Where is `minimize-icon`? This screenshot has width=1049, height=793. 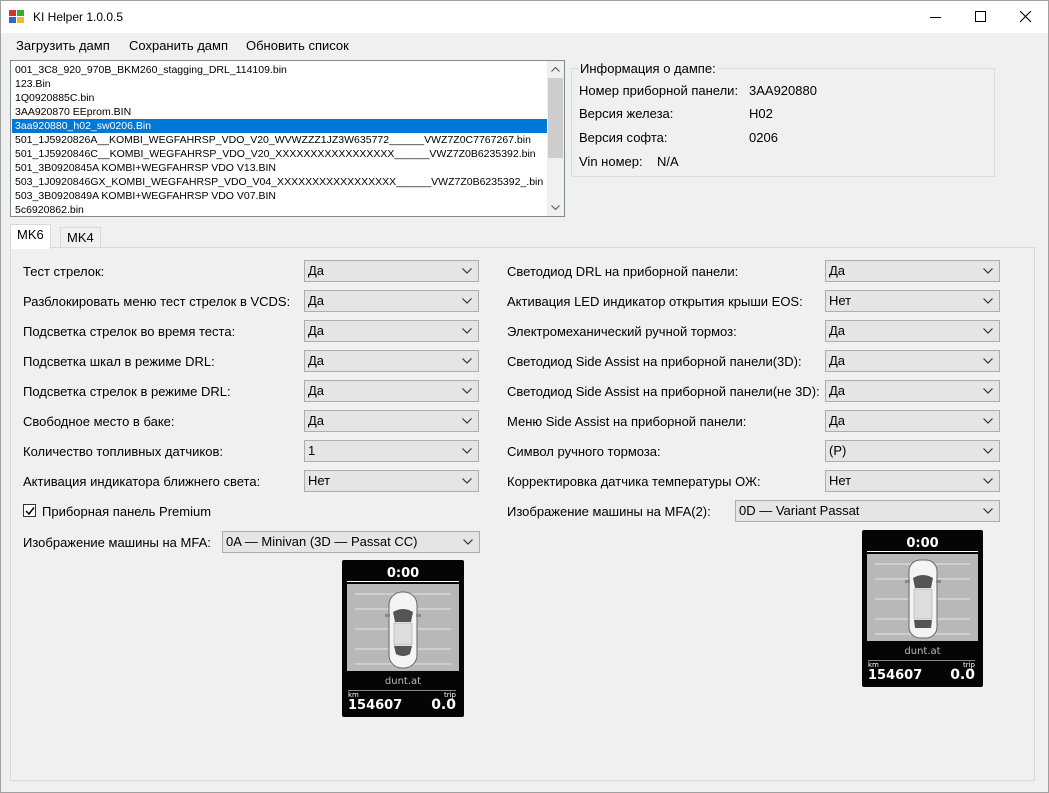 minimize-icon is located at coordinates (935, 17).